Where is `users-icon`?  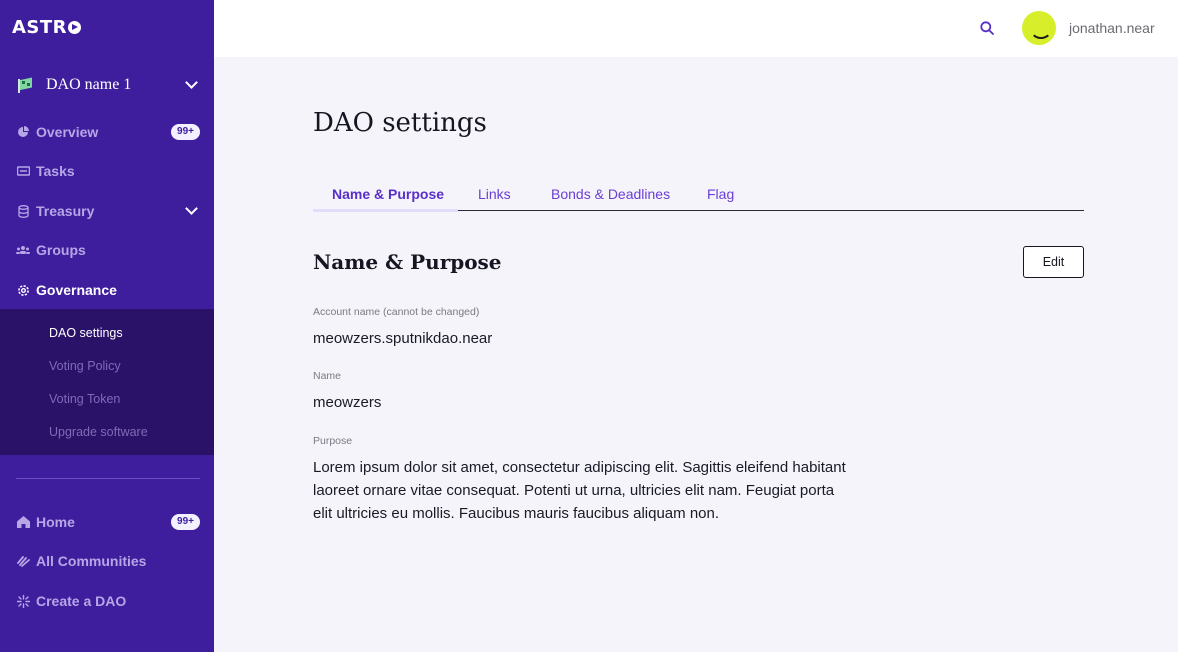
users-icon is located at coordinates (23, 250).